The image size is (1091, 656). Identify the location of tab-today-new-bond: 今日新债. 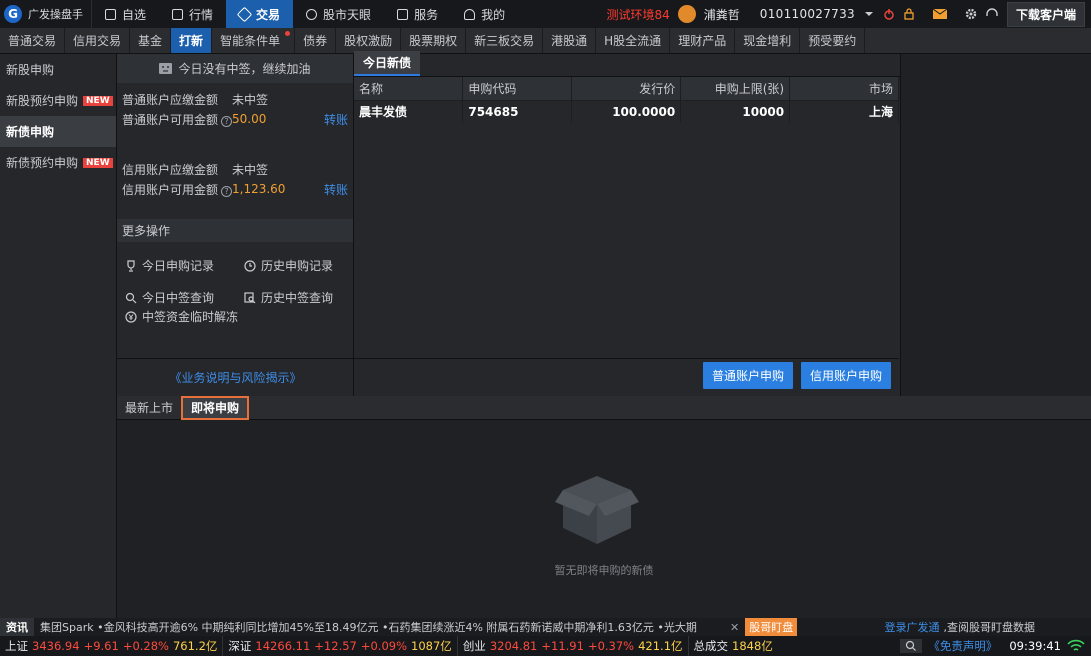
(387, 63).